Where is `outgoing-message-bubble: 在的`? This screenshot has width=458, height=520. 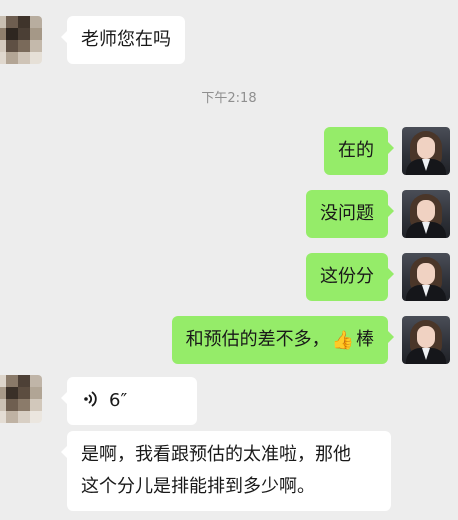 outgoing-message-bubble: 在的 is located at coordinates (359, 151).